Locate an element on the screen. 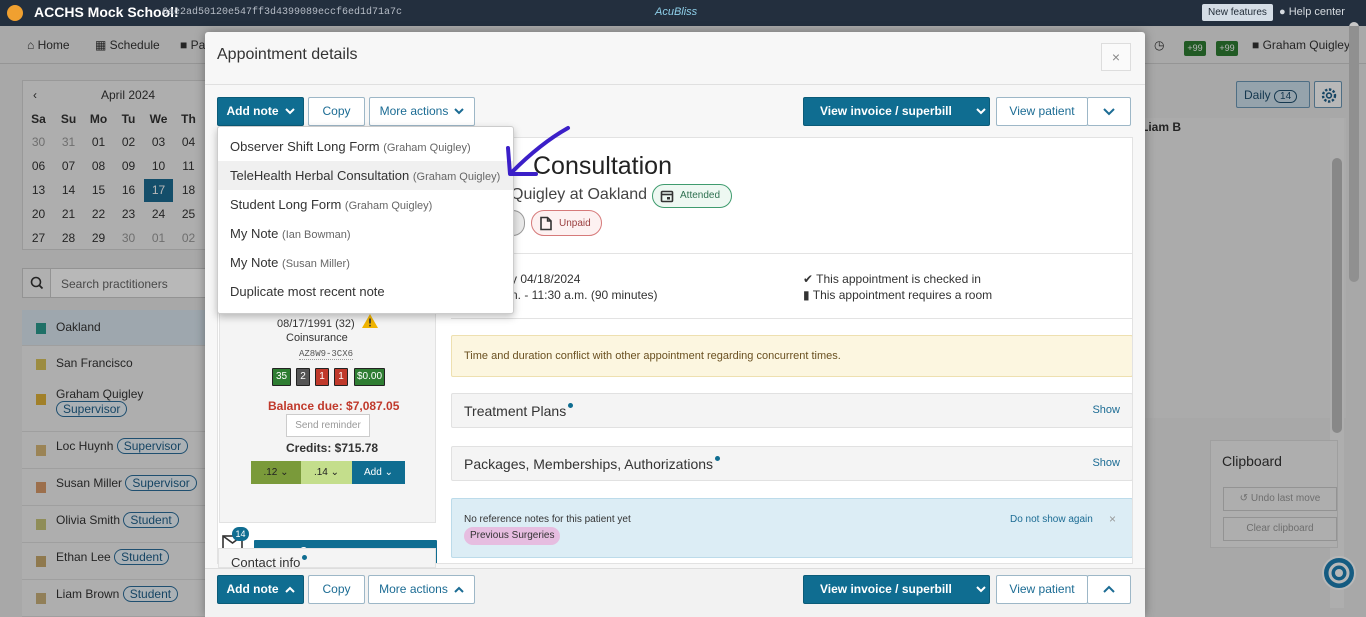  packages-title: Packages, Memberships, Authorizations is located at coordinates (592, 464).